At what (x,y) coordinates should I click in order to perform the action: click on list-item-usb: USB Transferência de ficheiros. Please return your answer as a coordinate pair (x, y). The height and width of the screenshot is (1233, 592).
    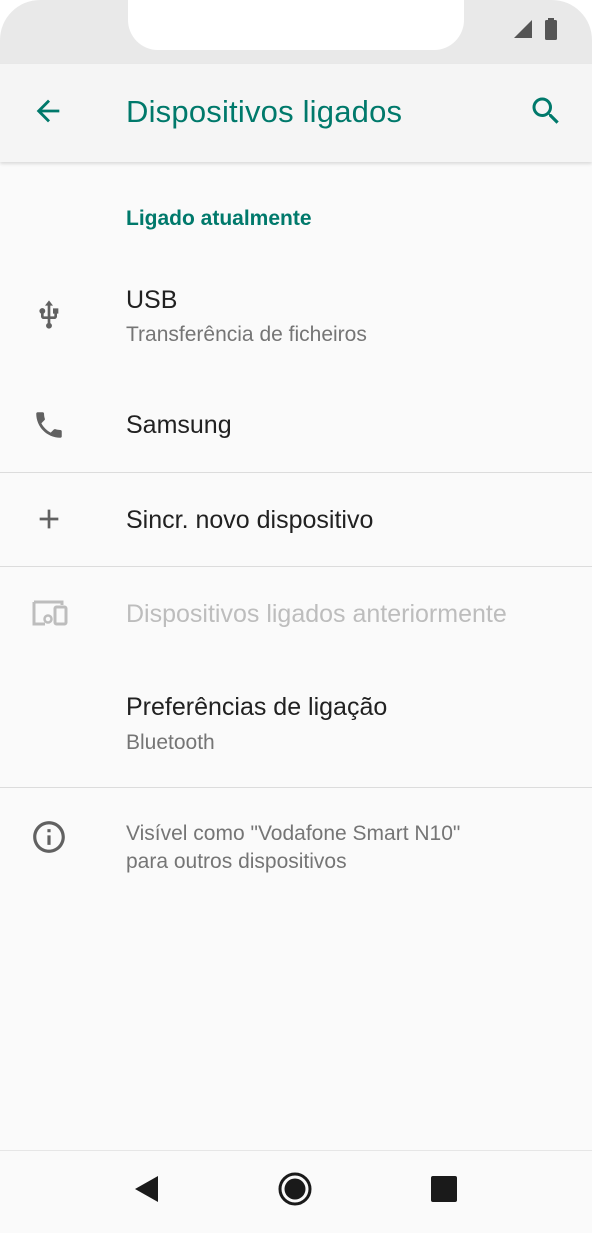
    Looking at the image, I should click on (296, 319).